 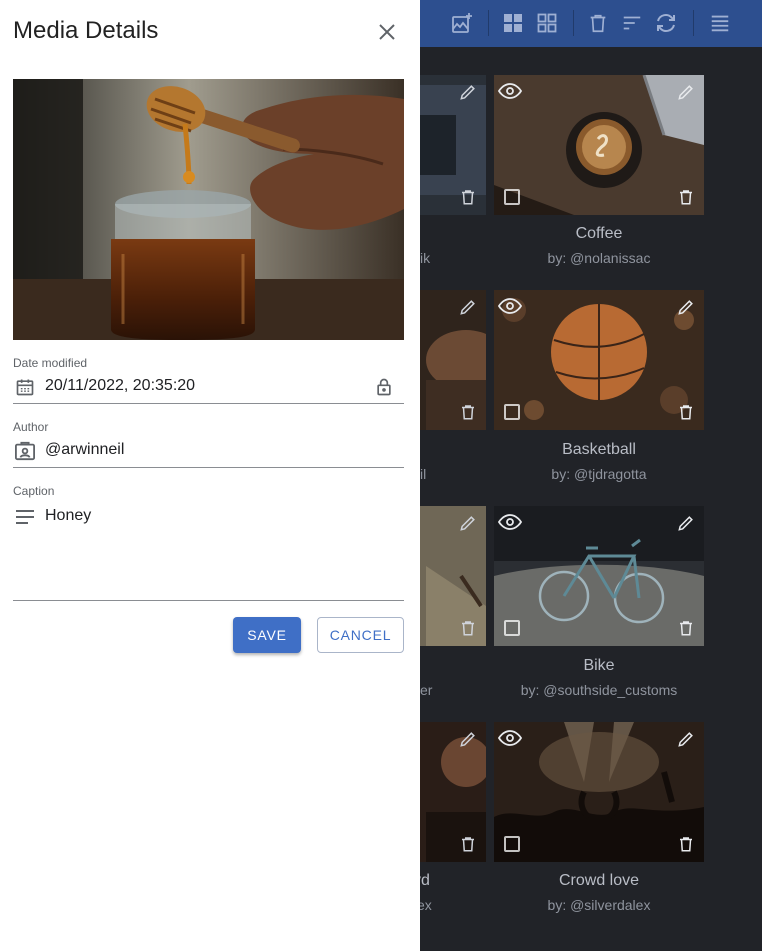 I want to click on refresh-icon, so click(x=666, y=23).